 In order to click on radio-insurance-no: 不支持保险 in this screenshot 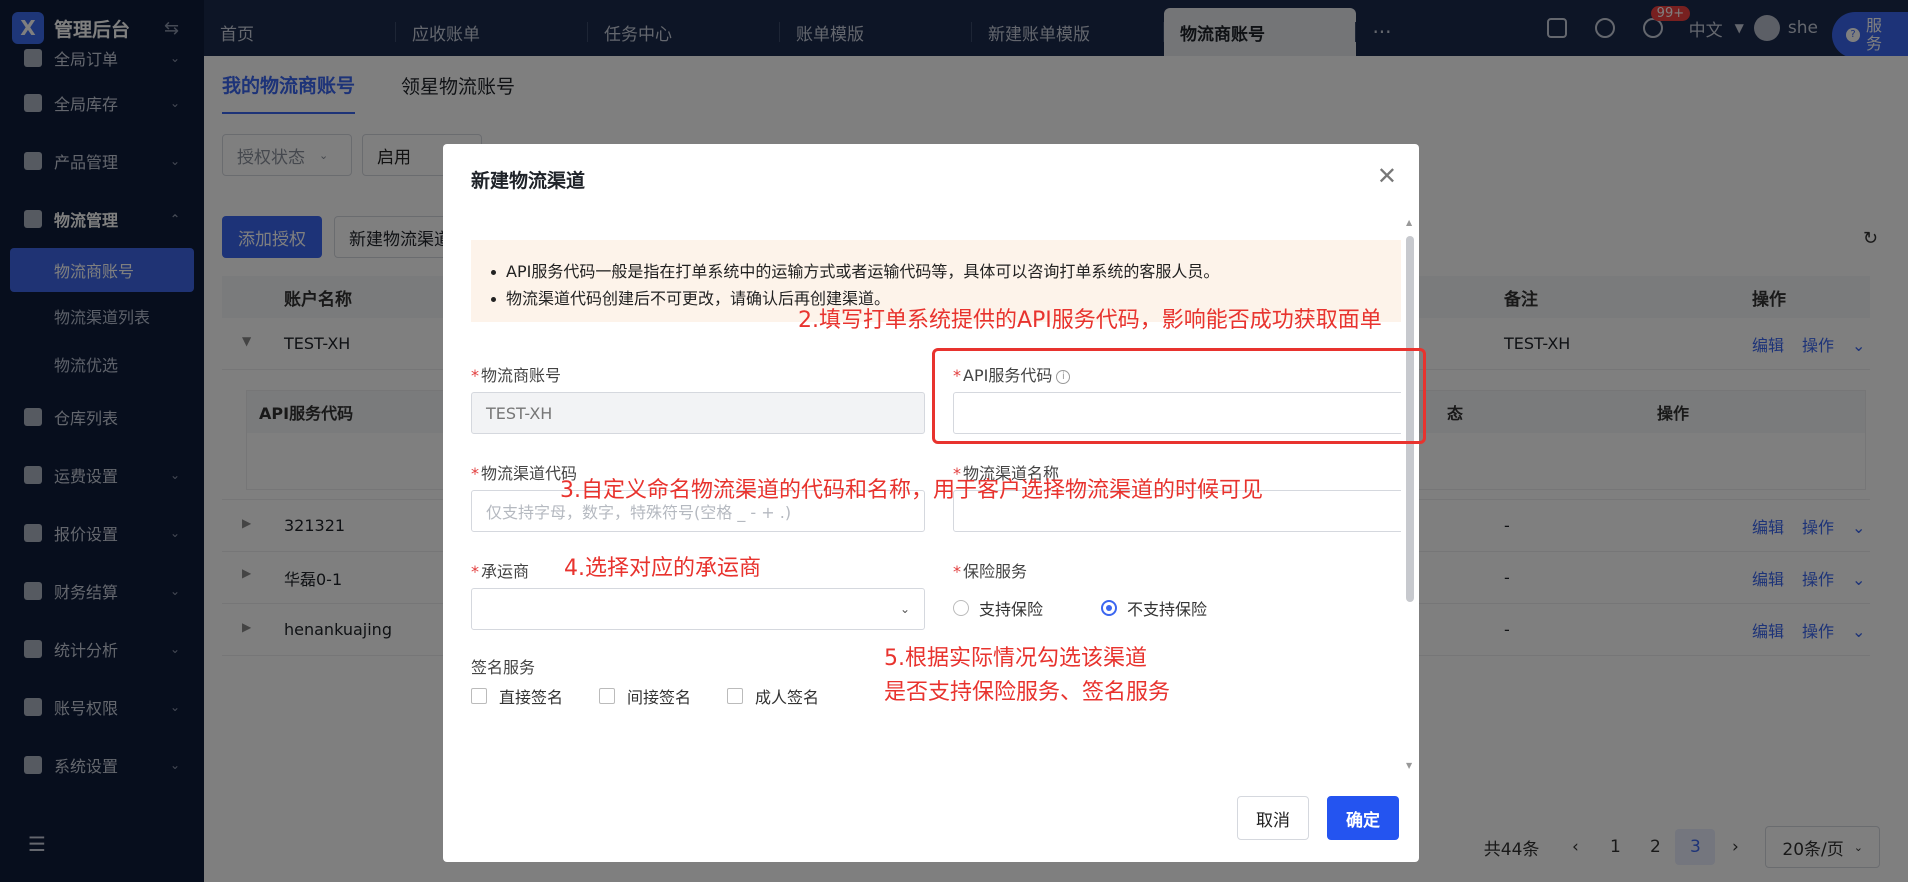, I will do `click(1154, 608)`.